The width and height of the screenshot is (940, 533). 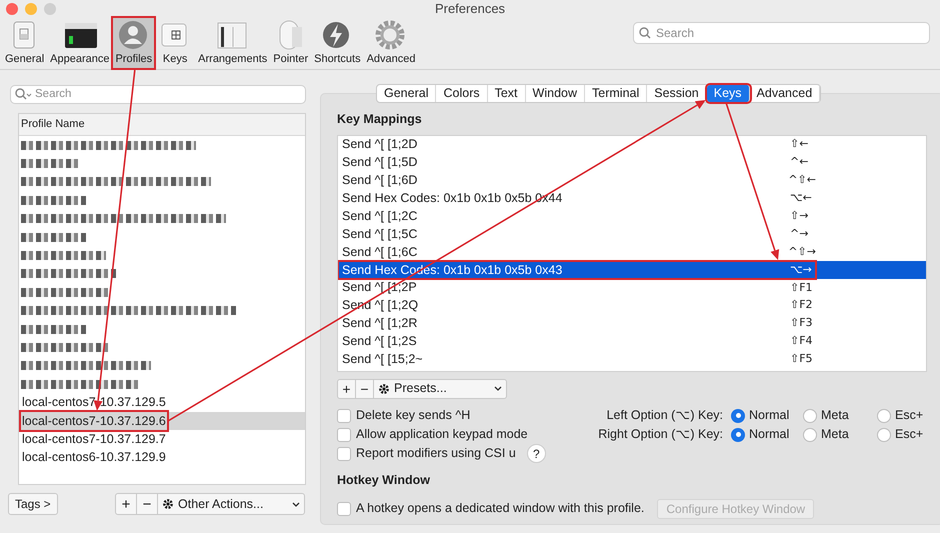 I want to click on help-button: ?, so click(x=536, y=454).